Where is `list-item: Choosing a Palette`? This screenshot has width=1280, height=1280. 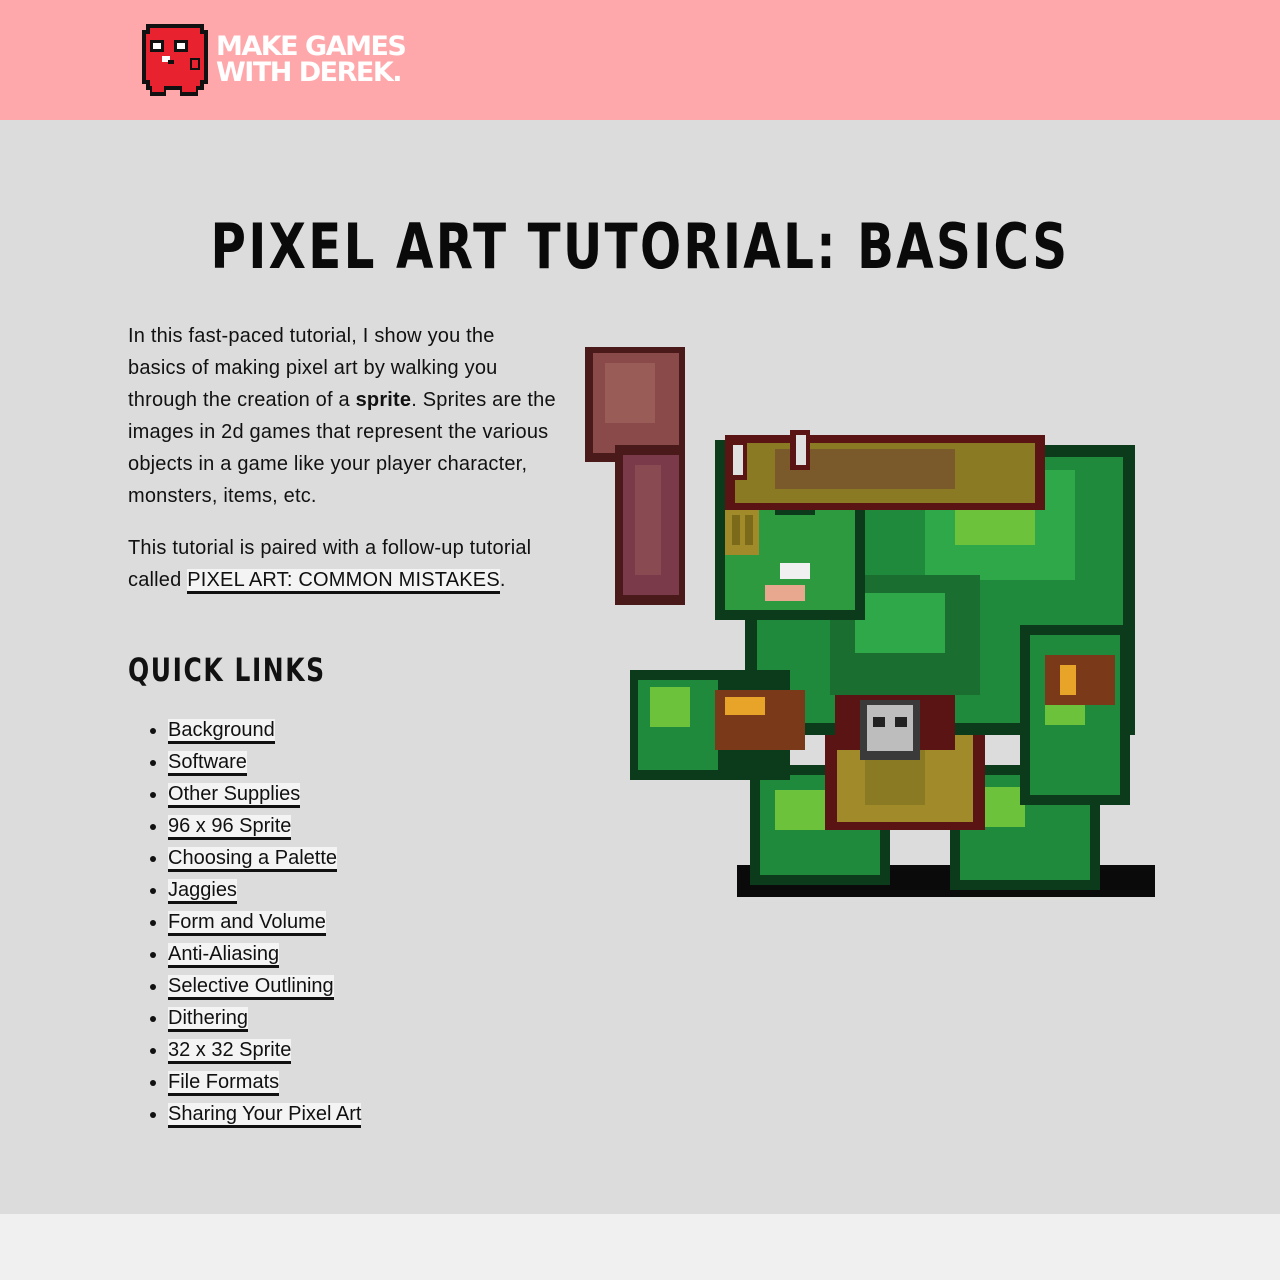 list-item: Choosing a Palette is located at coordinates (264, 858).